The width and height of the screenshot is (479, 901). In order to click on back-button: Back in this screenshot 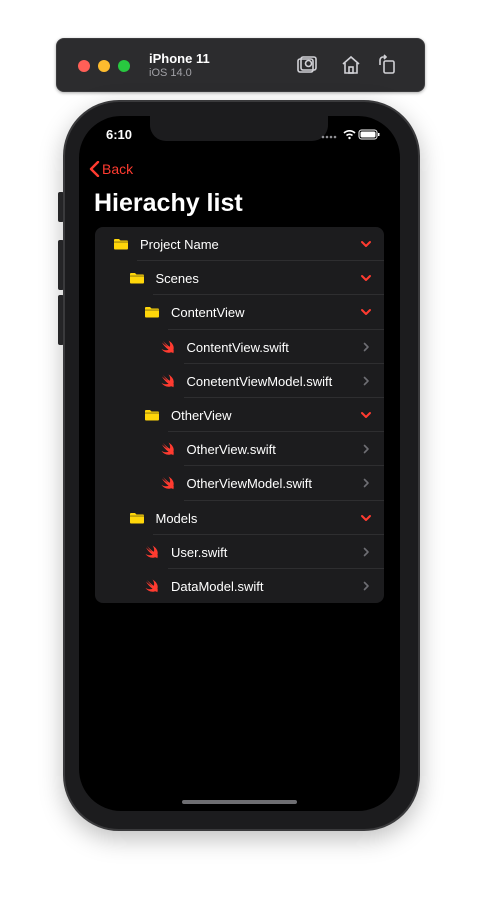, I will do `click(111, 169)`.